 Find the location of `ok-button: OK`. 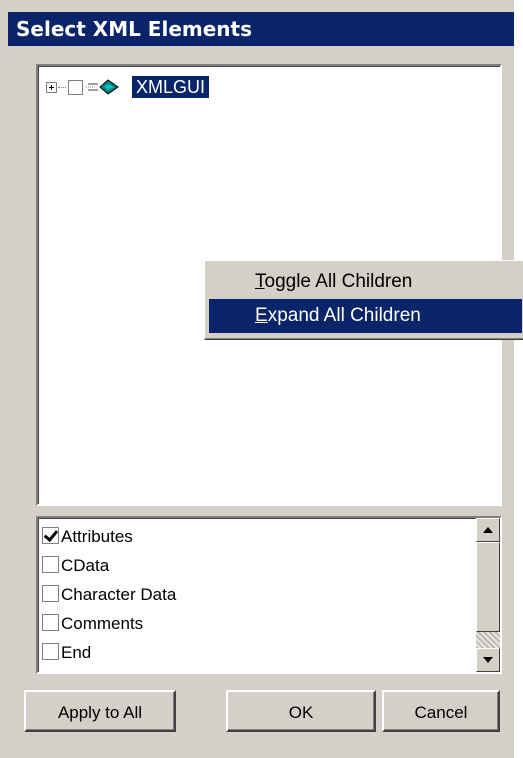

ok-button: OK is located at coordinates (301, 711).